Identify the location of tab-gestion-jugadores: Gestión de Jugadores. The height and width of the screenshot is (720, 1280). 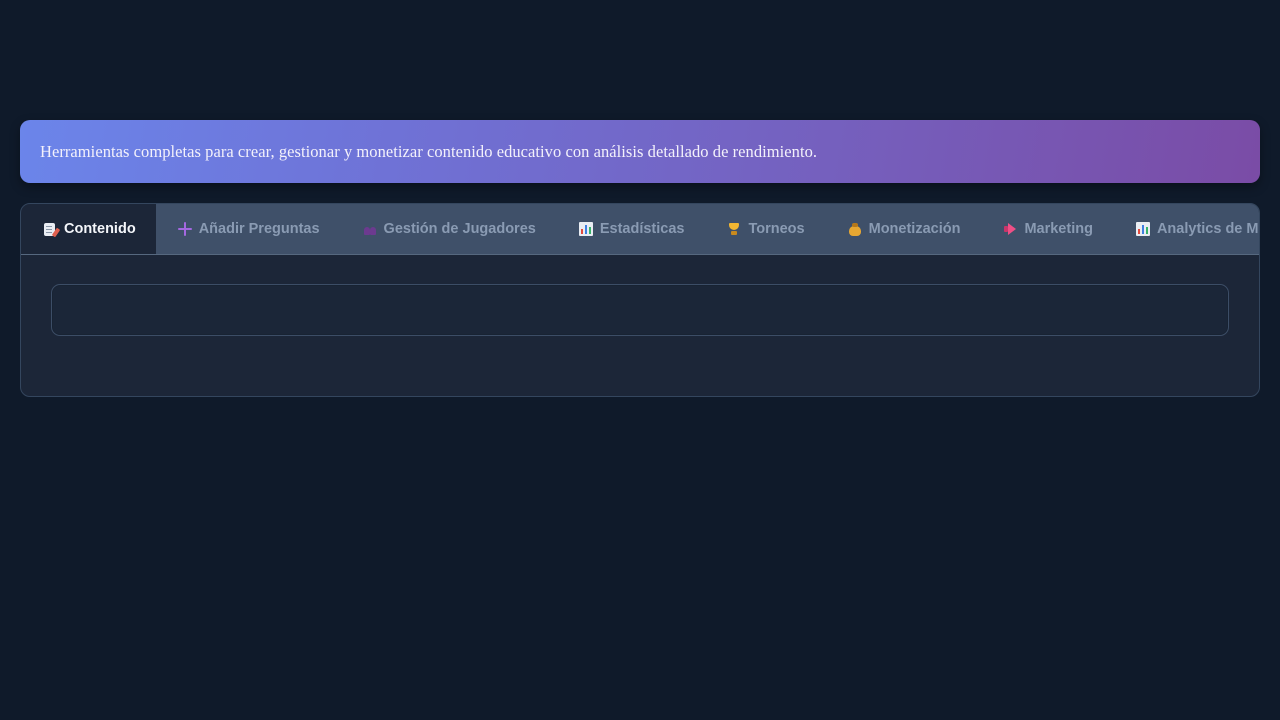
(449, 229).